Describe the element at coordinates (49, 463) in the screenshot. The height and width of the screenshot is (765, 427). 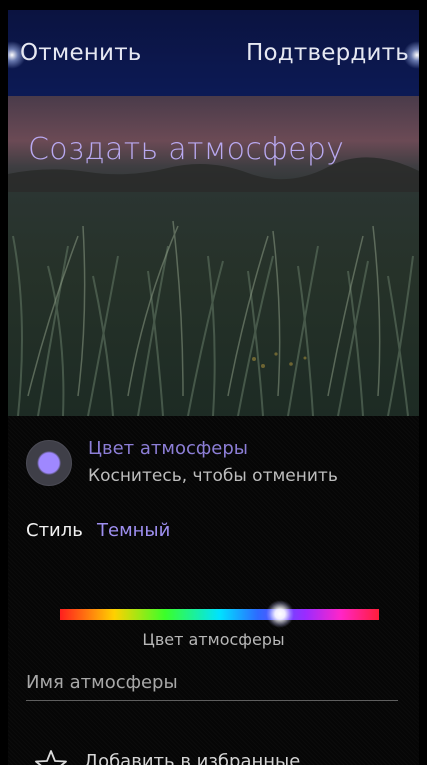
I see `ambience-color-swatch` at that location.